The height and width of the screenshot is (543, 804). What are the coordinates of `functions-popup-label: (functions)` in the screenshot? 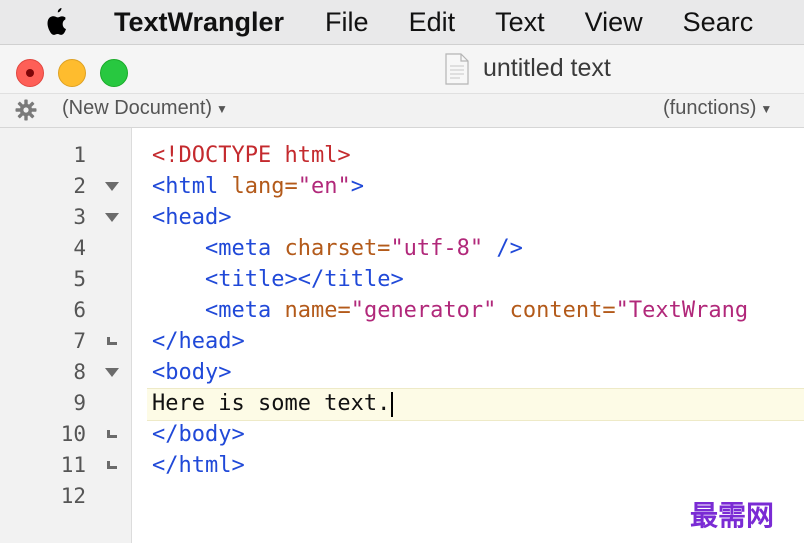 It's located at (710, 108).